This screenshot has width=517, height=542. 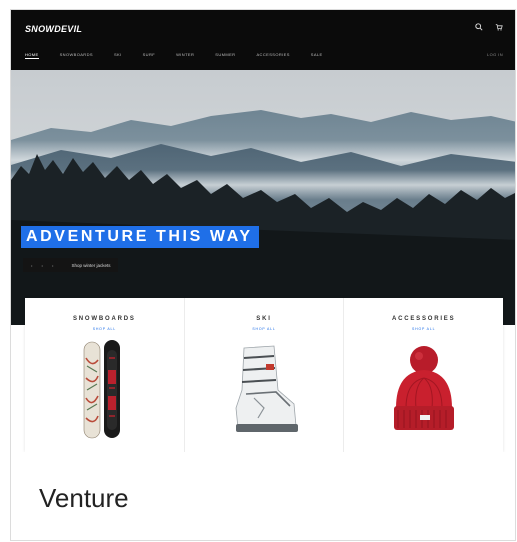 I want to click on nav-item-snowboards: Snowboards, so click(x=76, y=55).